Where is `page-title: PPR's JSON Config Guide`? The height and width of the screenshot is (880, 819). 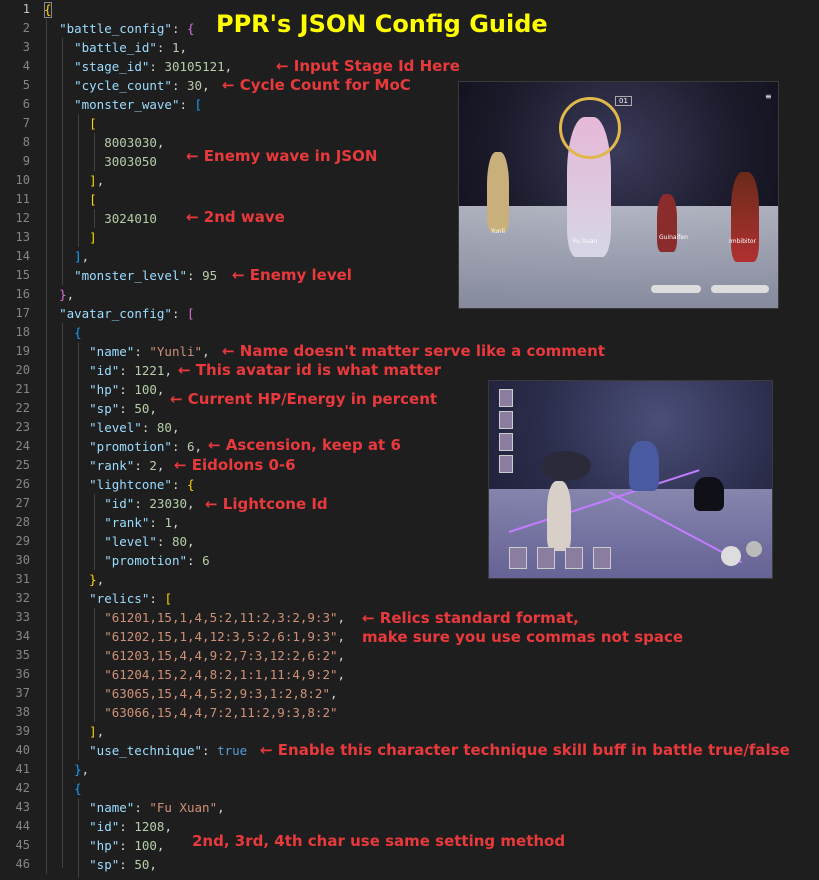
page-title: PPR's JSON Config Guide is located at coordinates (382, 24).